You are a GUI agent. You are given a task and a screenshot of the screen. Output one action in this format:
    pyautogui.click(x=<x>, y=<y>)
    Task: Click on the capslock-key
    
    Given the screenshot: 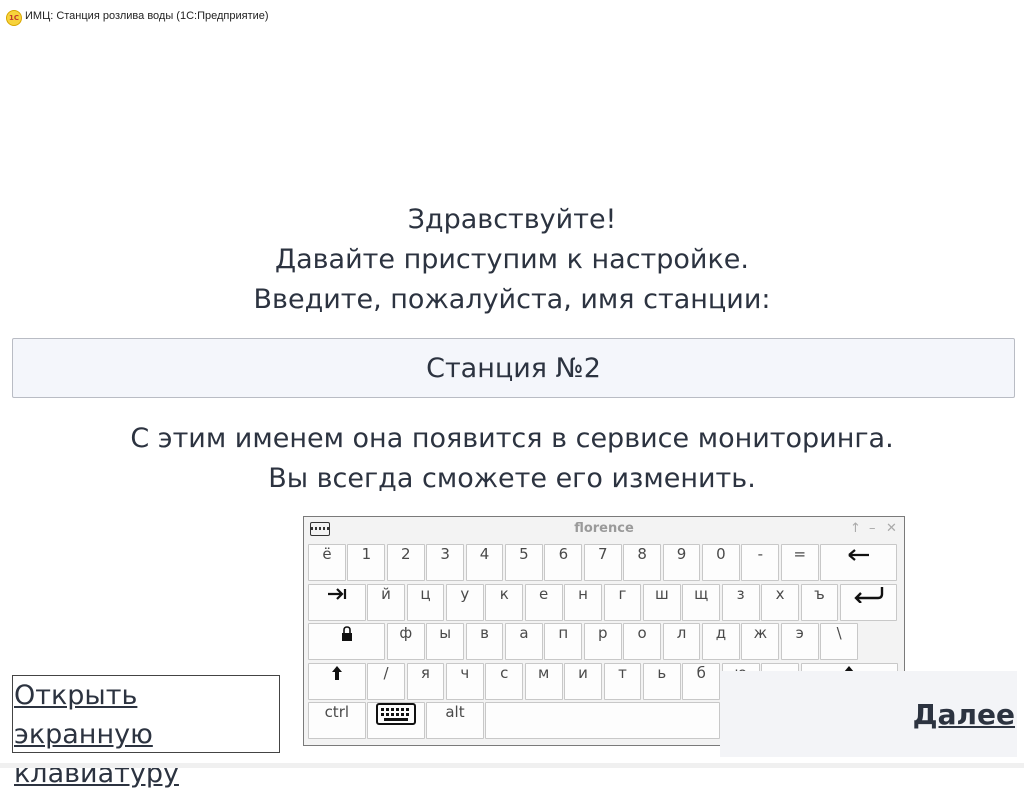 What is the action you would take?
    pyautogui.click(x=347, y=641)
    